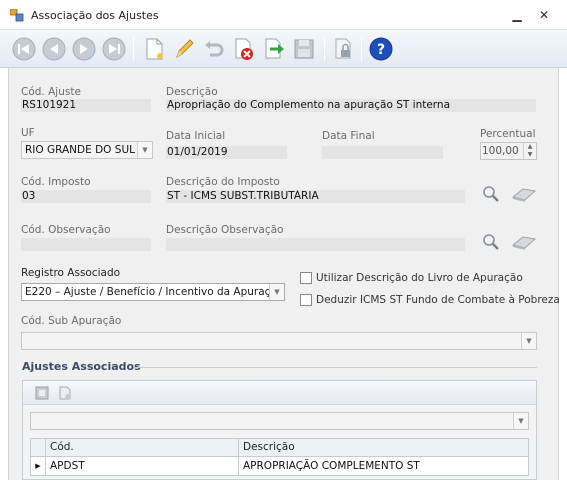 The image size is (567, 480). I want to click on descricao-observacao-field, so click(315, 244).